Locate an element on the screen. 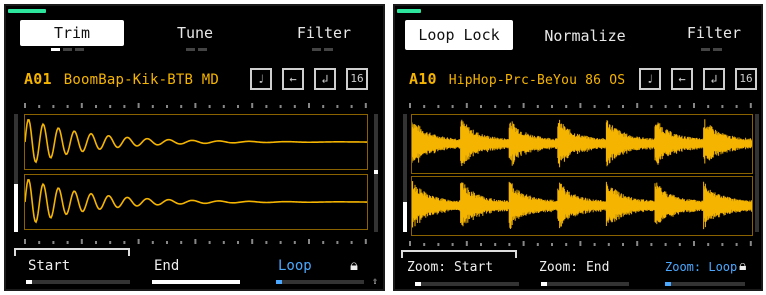 The width and height of the screenshot is (766, 295). sample-name: BoomBap-Kik-BTB MD is located at coordinates (141, 80).